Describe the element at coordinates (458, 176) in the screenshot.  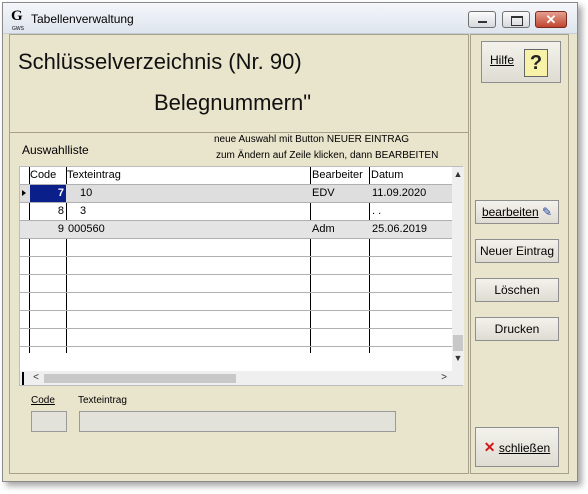
I see `scroll-up-icon: ▲` at that location.